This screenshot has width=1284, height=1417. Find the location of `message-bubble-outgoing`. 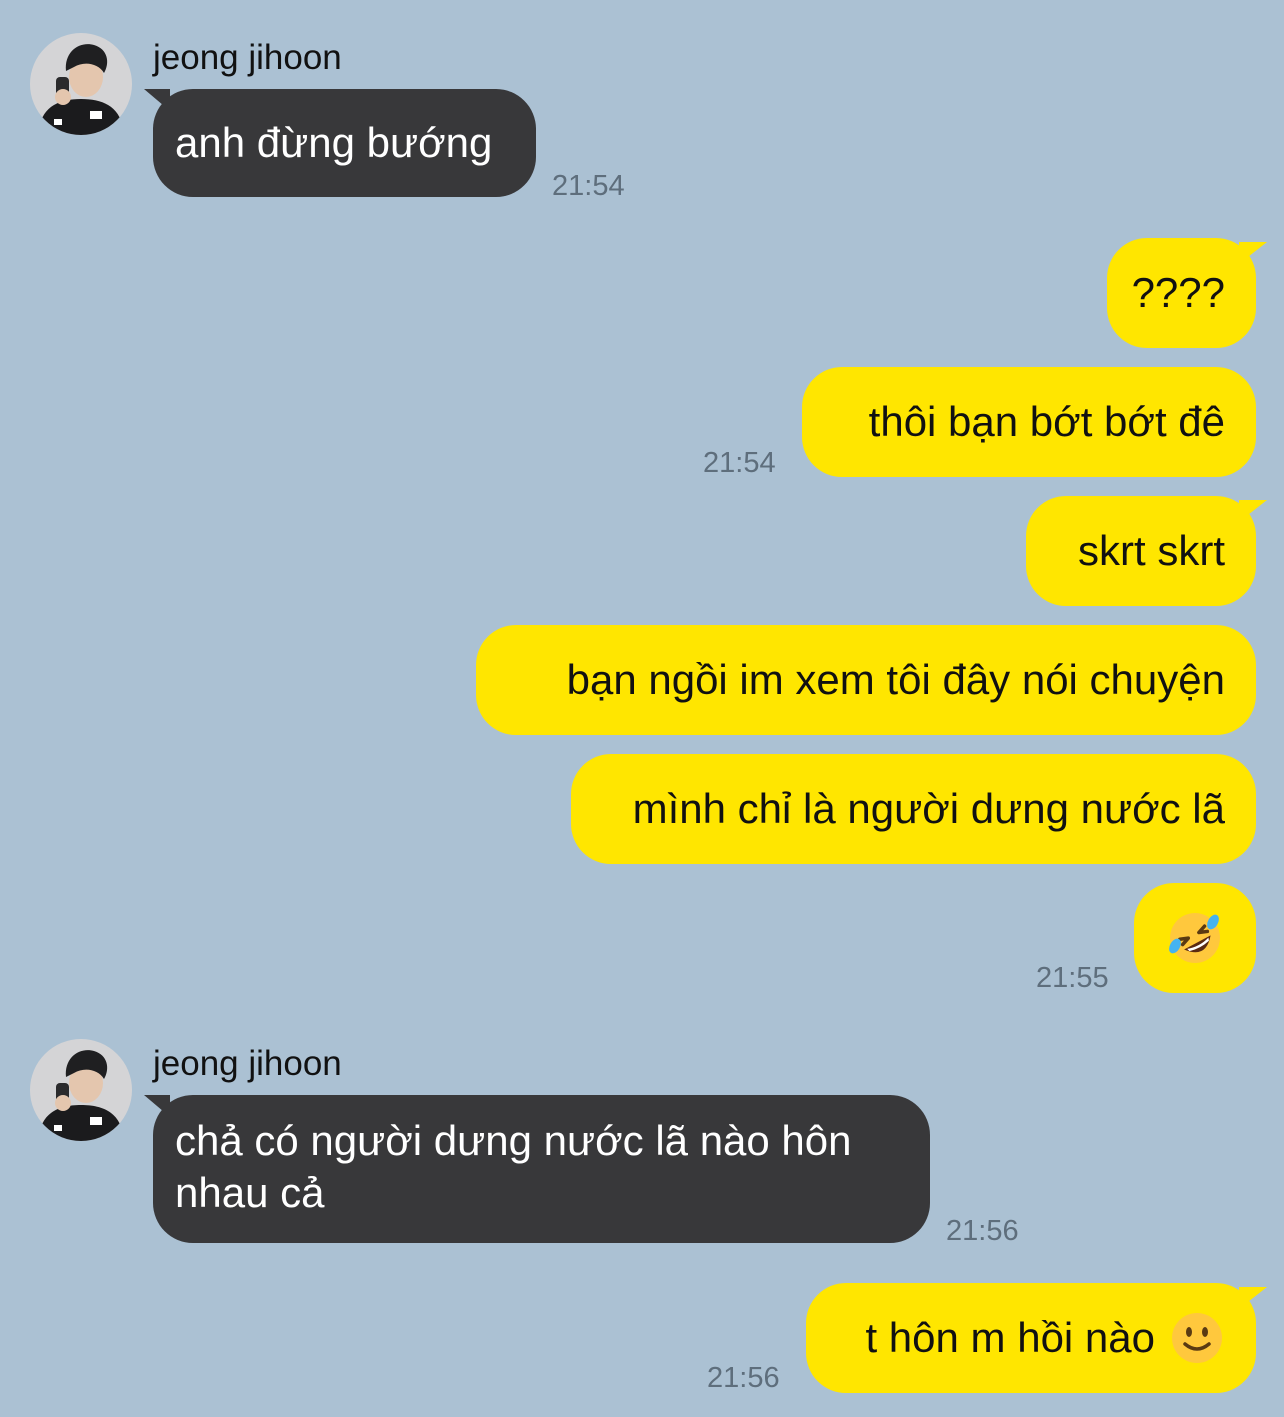

message-bubble-outgoing is located at coordinates (1195, 938).